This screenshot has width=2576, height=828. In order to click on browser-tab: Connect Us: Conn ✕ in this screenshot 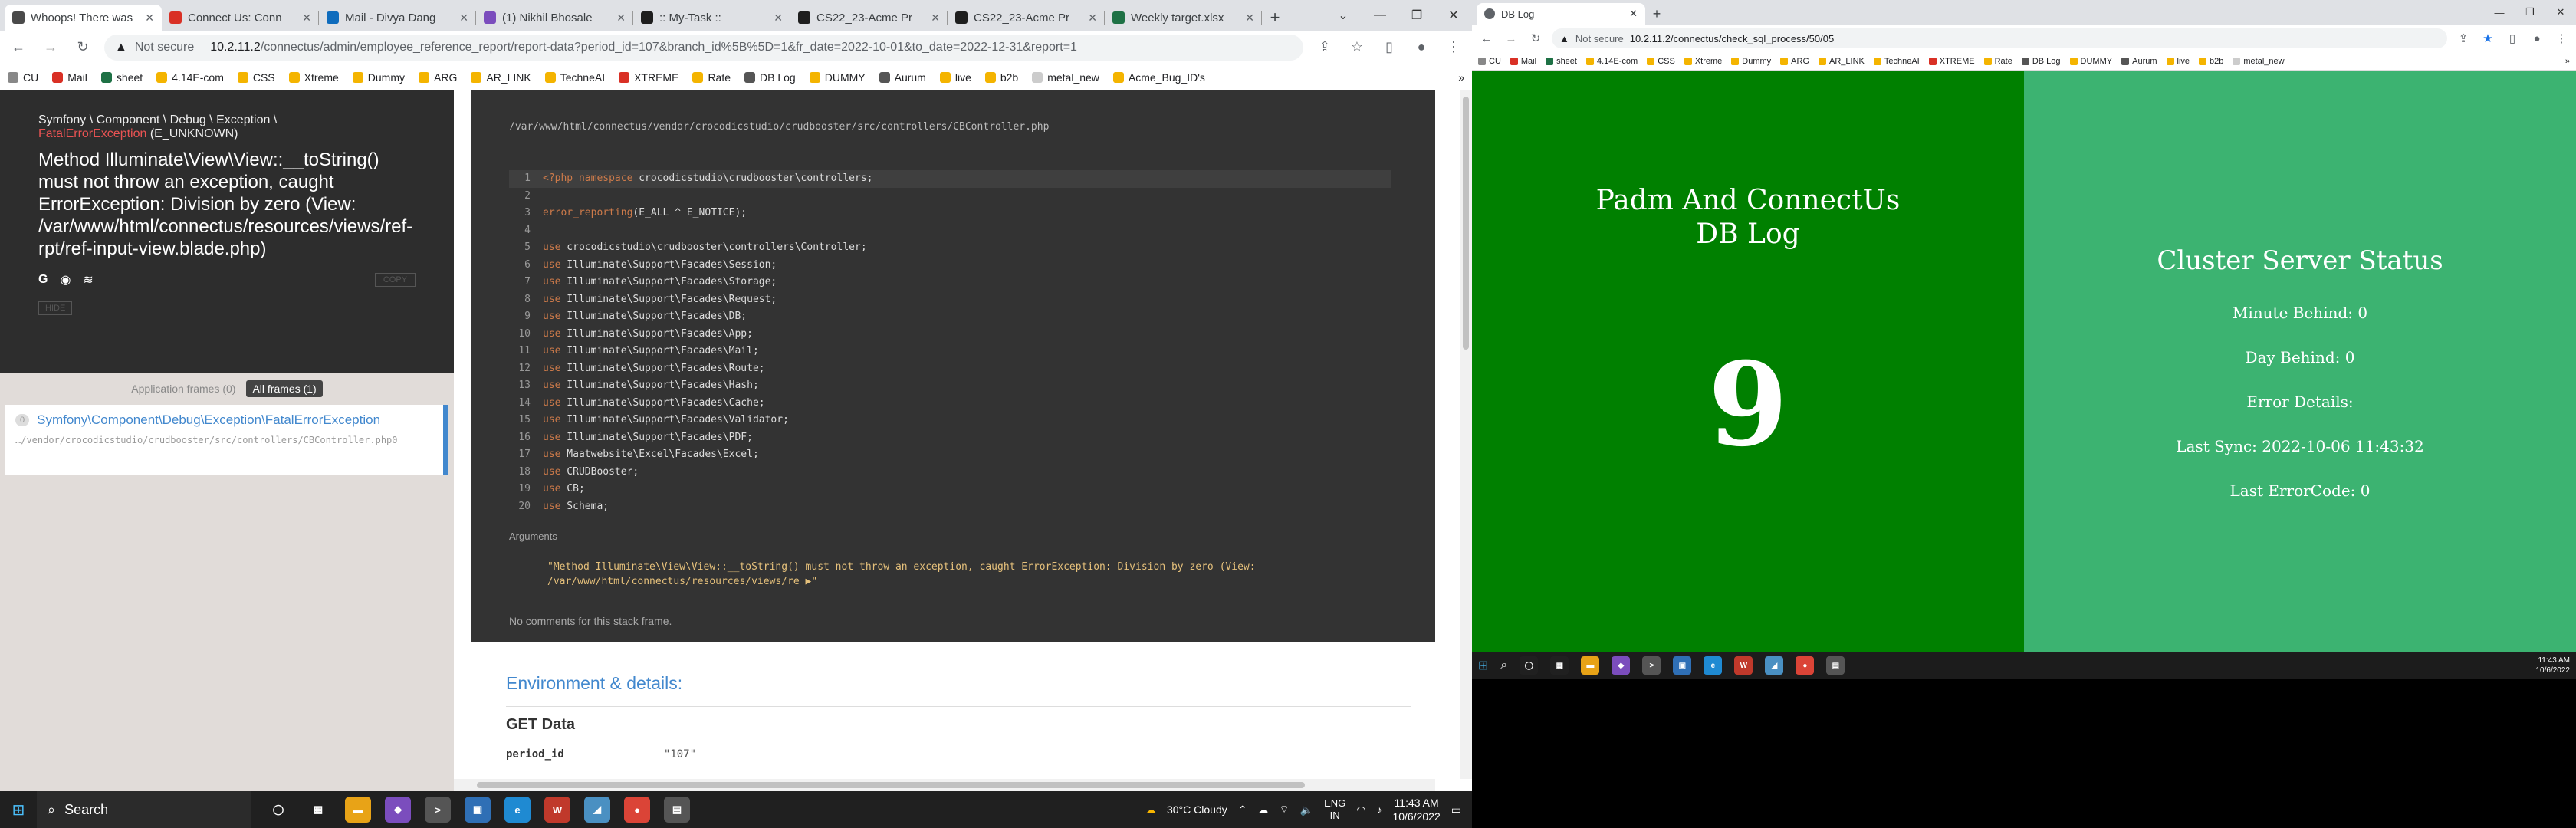, I will do `click(241, 18)`.